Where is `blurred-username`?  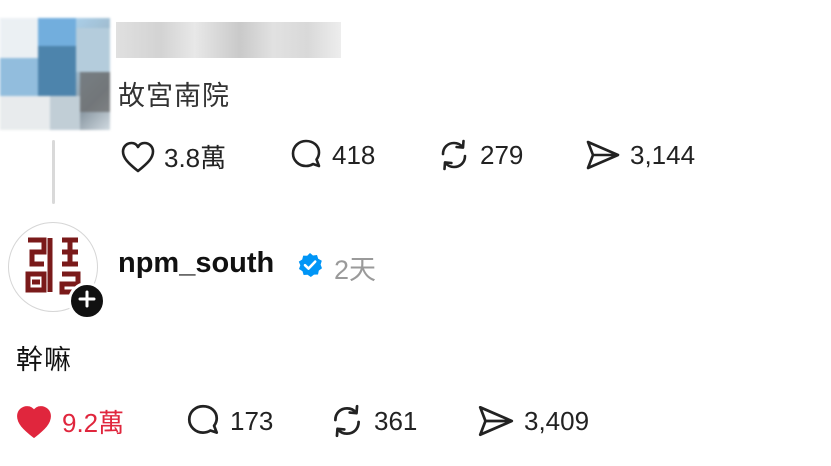 blurred-username is located at coordinates (228, 40).